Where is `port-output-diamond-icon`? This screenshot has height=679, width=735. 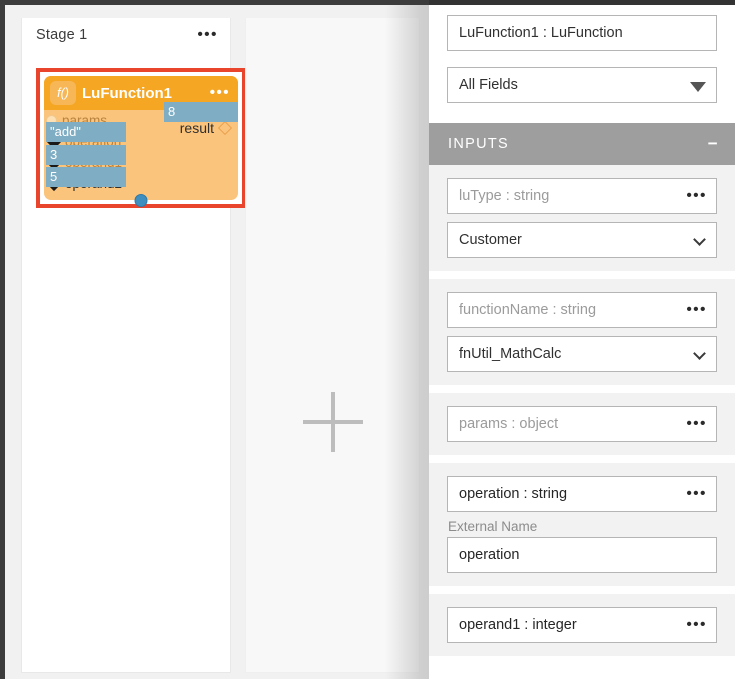
port-output-diamond-icon is located at coordinates (225, 128).